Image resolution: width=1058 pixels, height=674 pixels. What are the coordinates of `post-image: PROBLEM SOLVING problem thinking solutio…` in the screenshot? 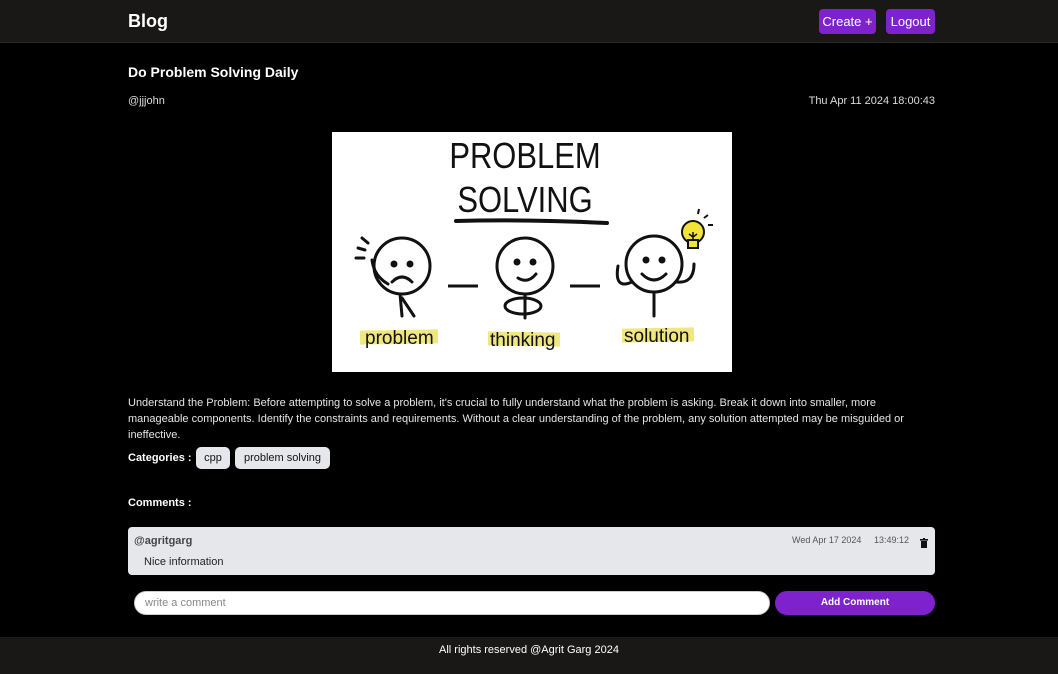 It's located at (532, 252).